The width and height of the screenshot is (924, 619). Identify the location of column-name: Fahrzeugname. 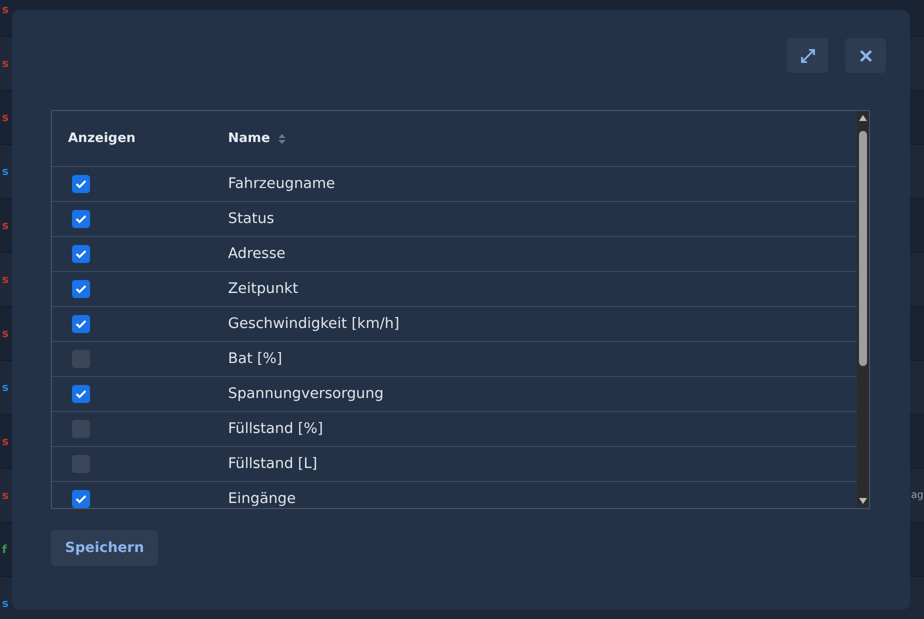
(281, 184).